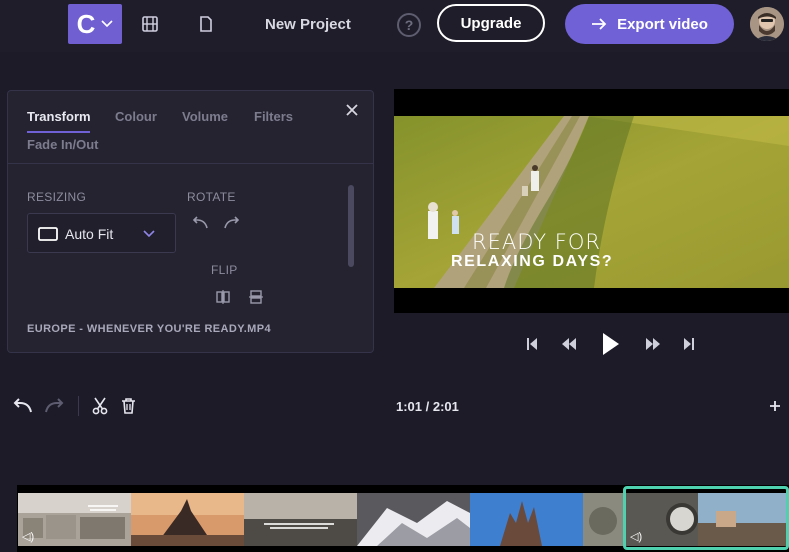 Image resolution: width=789 pixels, height=552 pixels. What do you see at coordinates (205, 116) in the screenshot?
I see `tab-volume: Volume` at bounding box center [205, 116].